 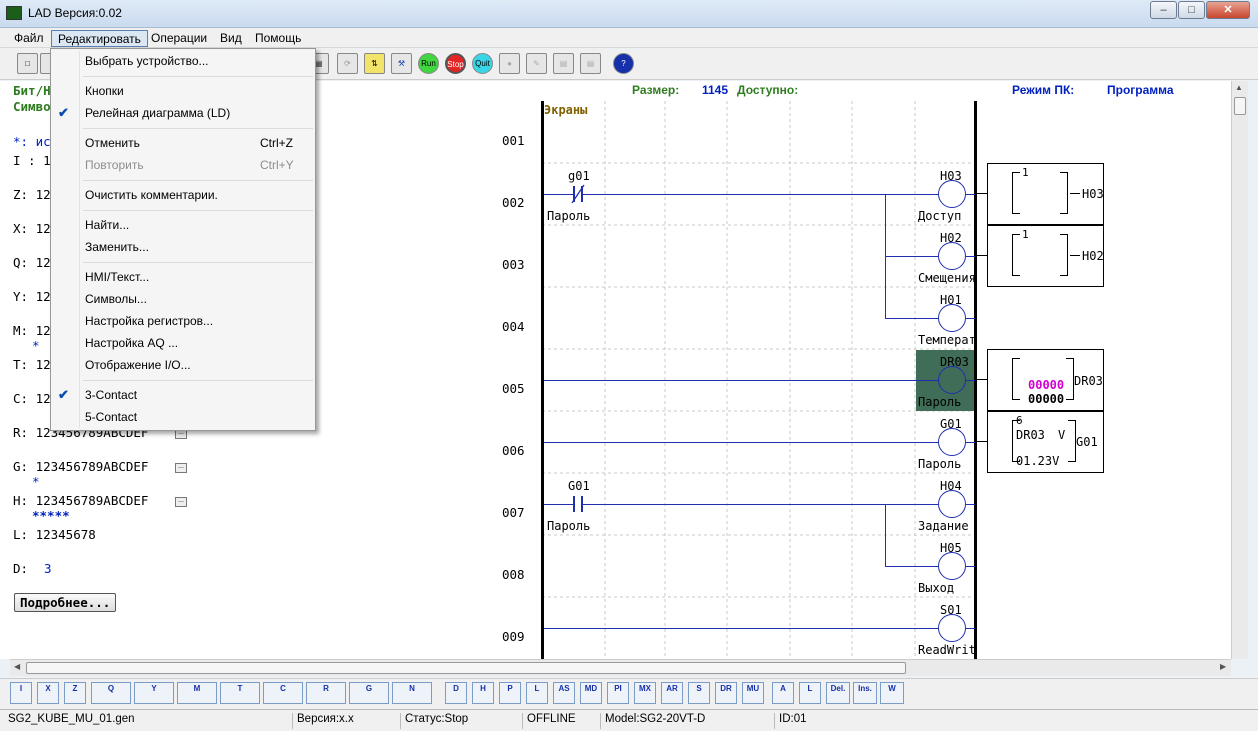 I want to click on menu-view: Вид, so click(x=231, y=38).